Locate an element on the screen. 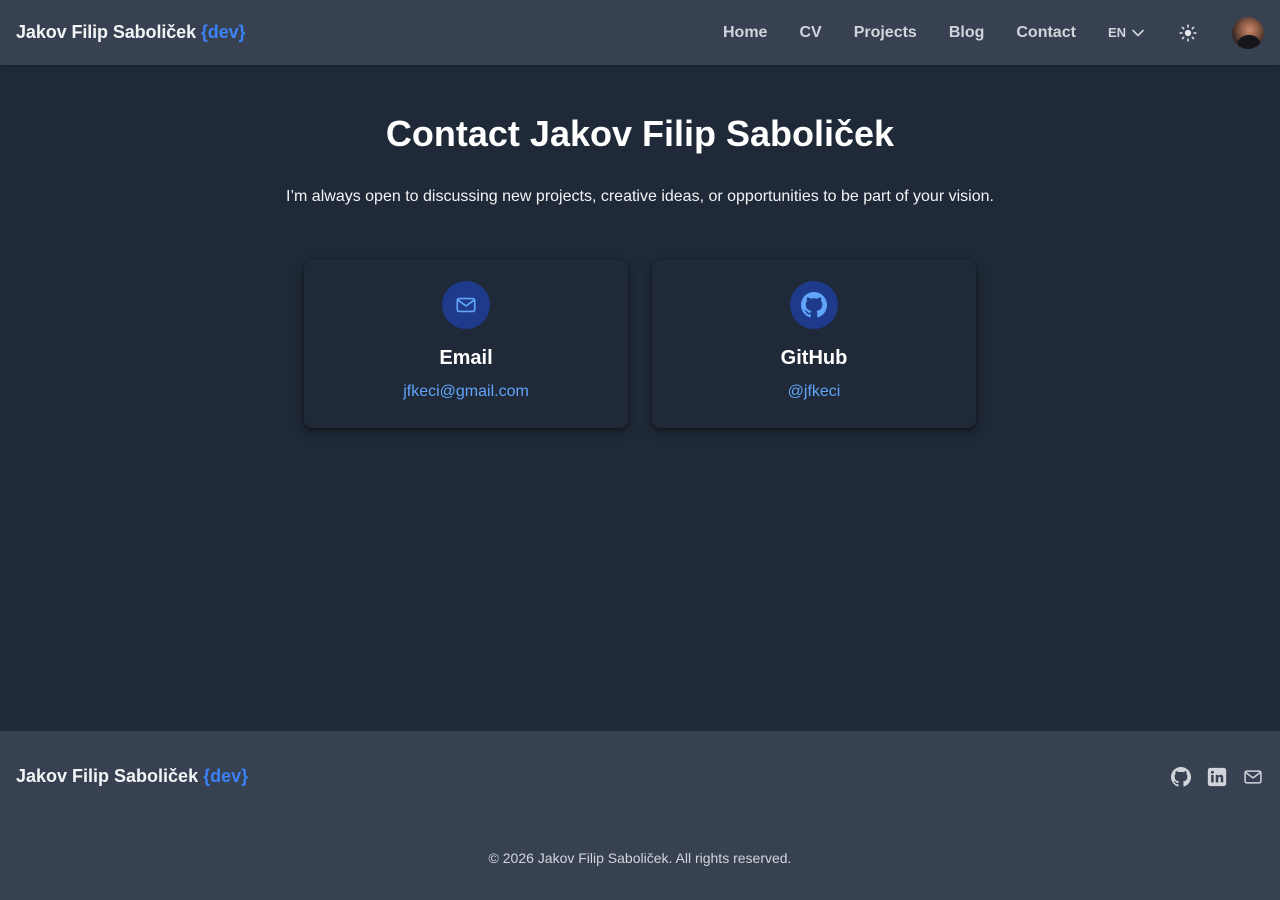  footer-email-link is located at coordinates (1253, 777).